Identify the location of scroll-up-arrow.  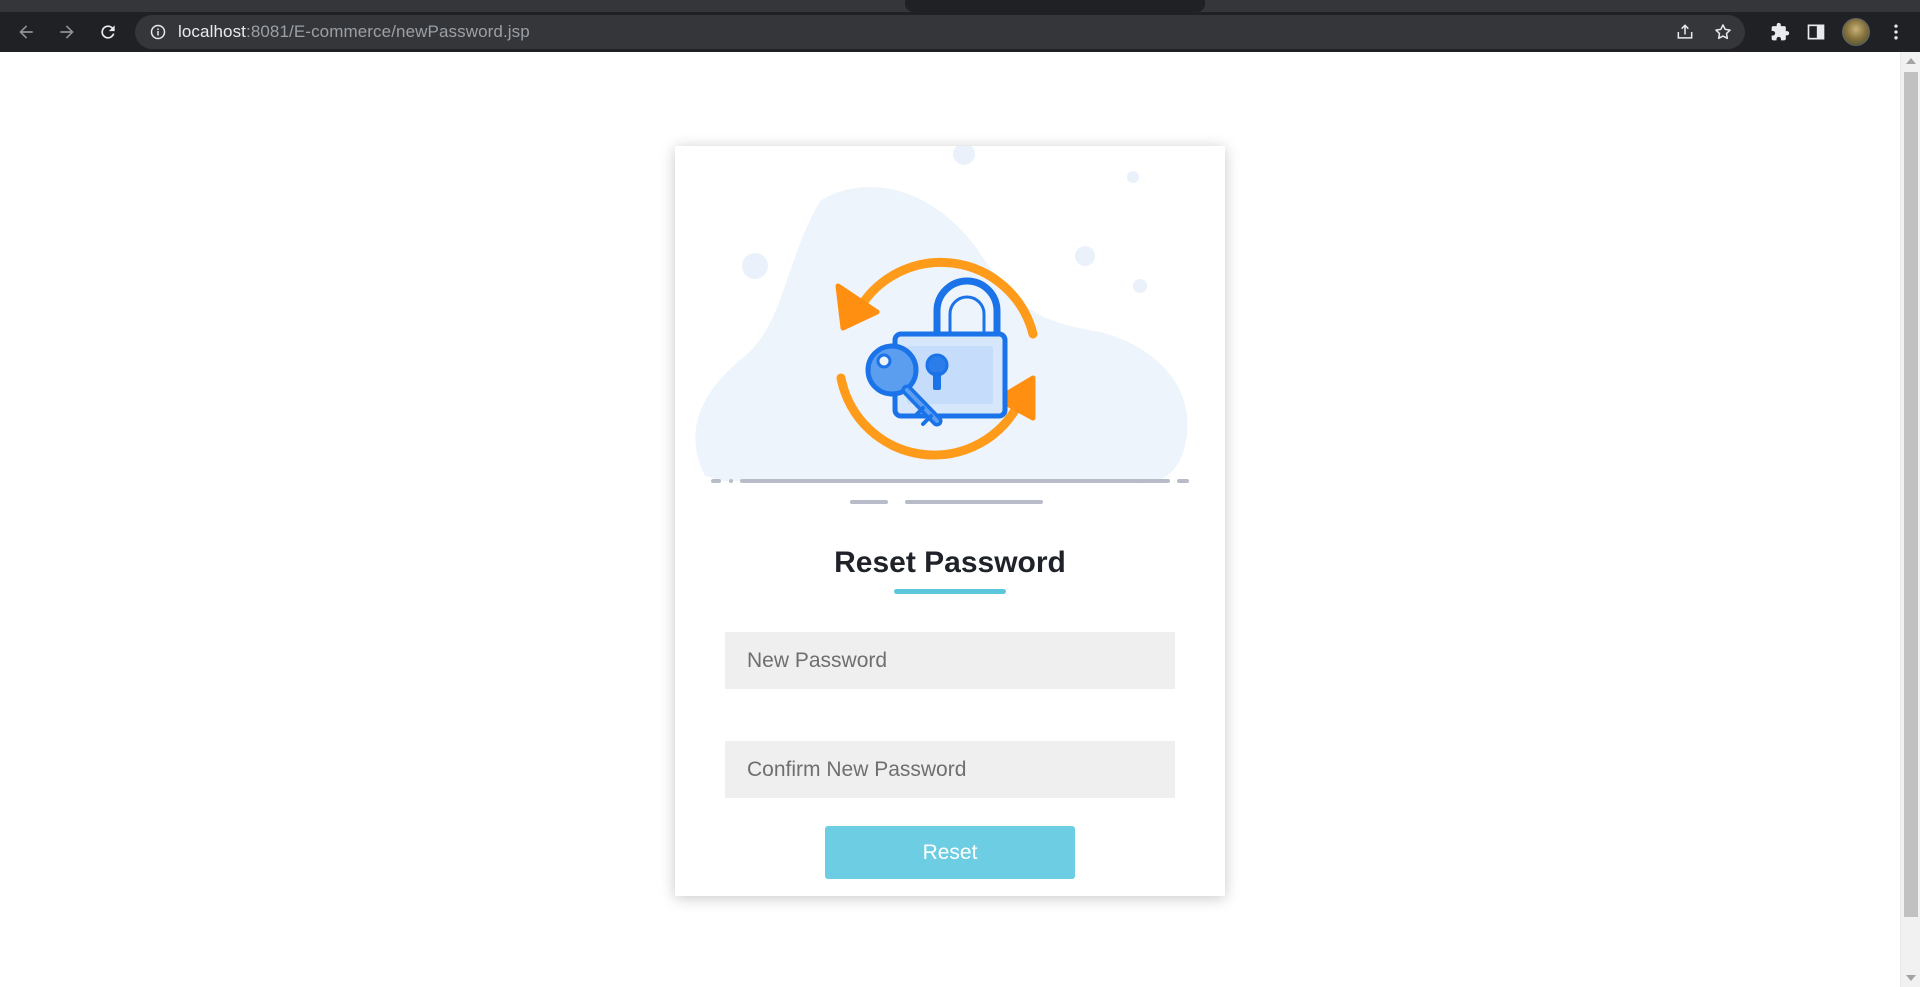
(1911, 61).